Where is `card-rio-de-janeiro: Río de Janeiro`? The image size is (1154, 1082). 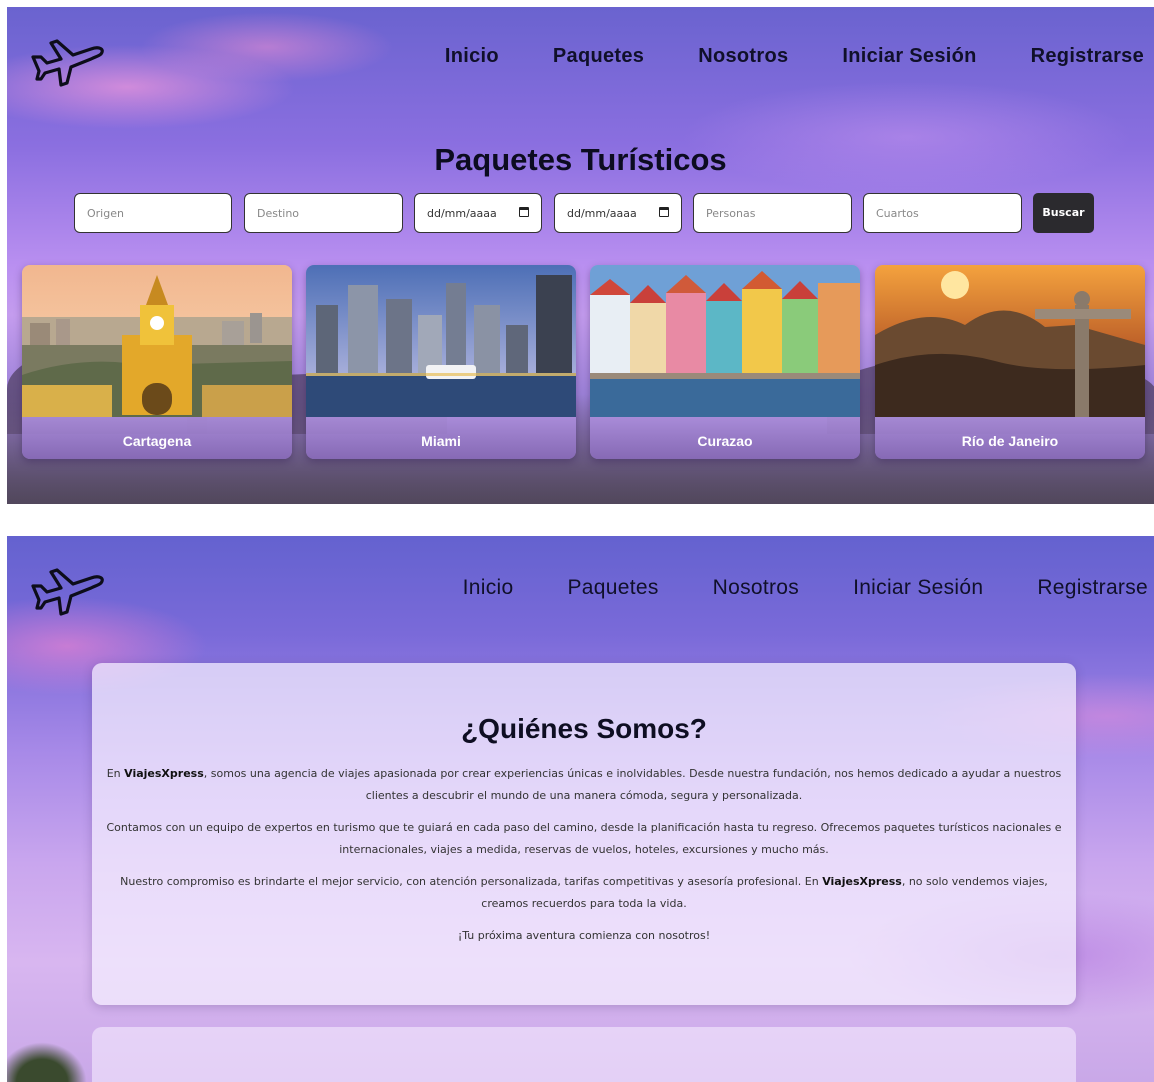
card-rio-de-janeiro: Río de Janeiro is located at coordinates (1010, 362).